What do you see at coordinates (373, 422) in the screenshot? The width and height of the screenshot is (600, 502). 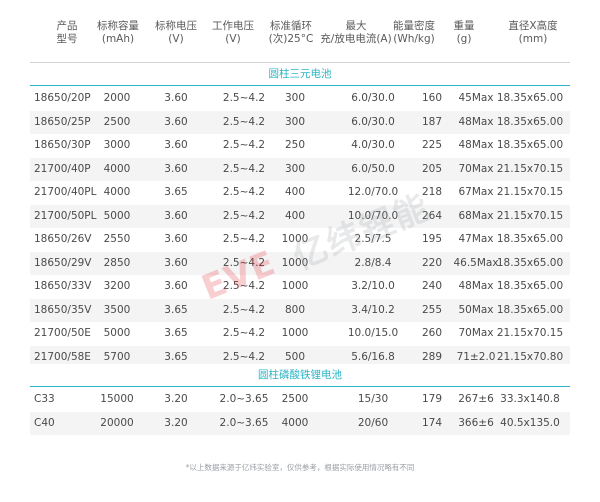 I see `table-cell: 20/60` at bounding box center [373, 422].